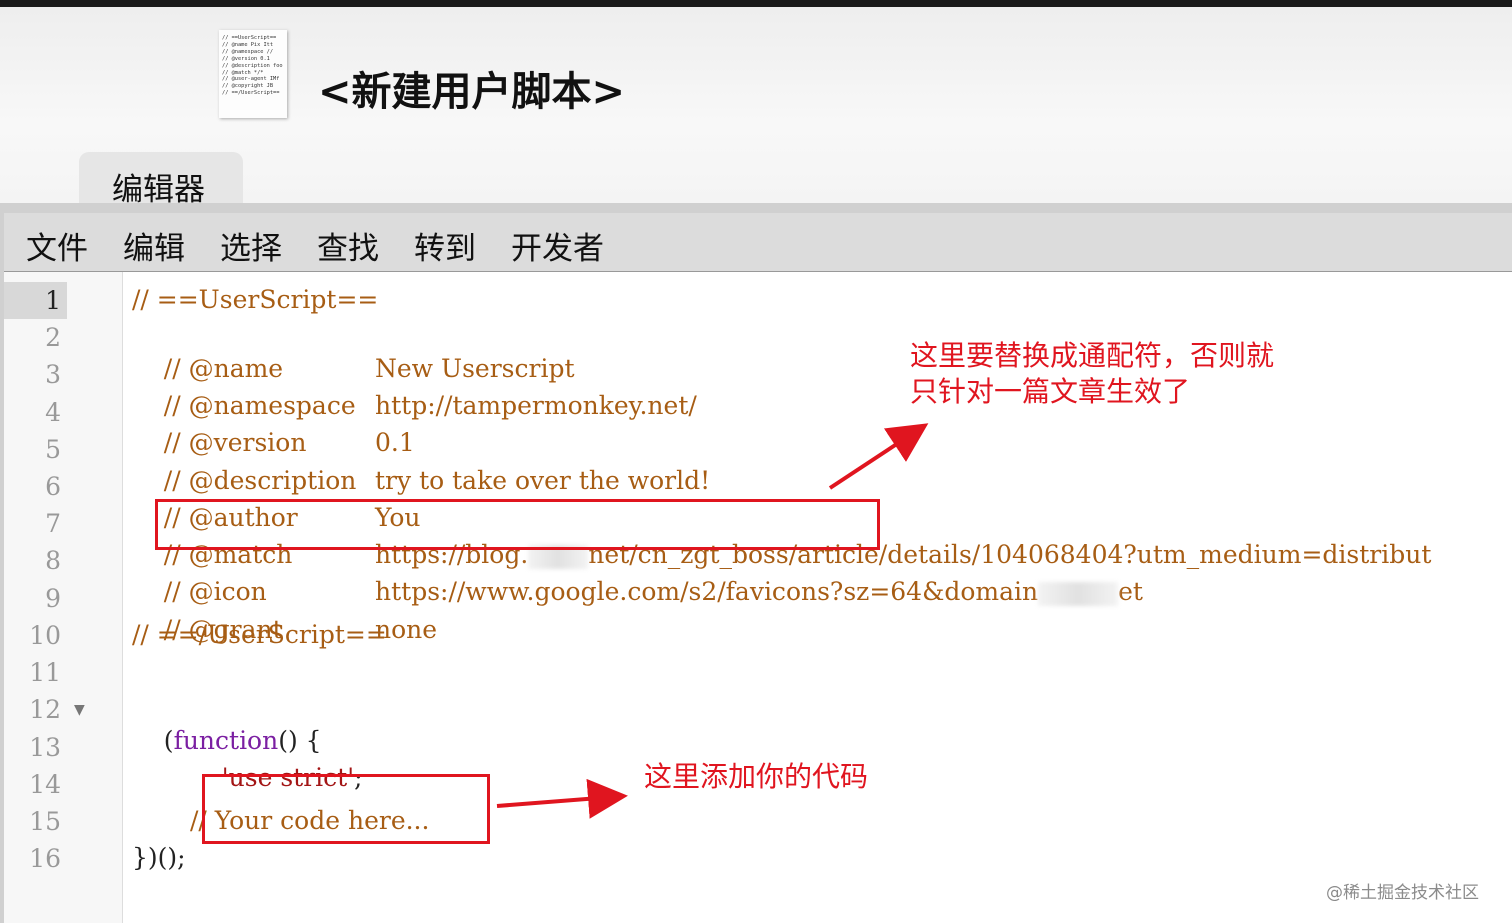  What do you see at coordinates (878, 456) in the screenshot?
I see `arrow-to-note1` at bounding box center [878, 456].